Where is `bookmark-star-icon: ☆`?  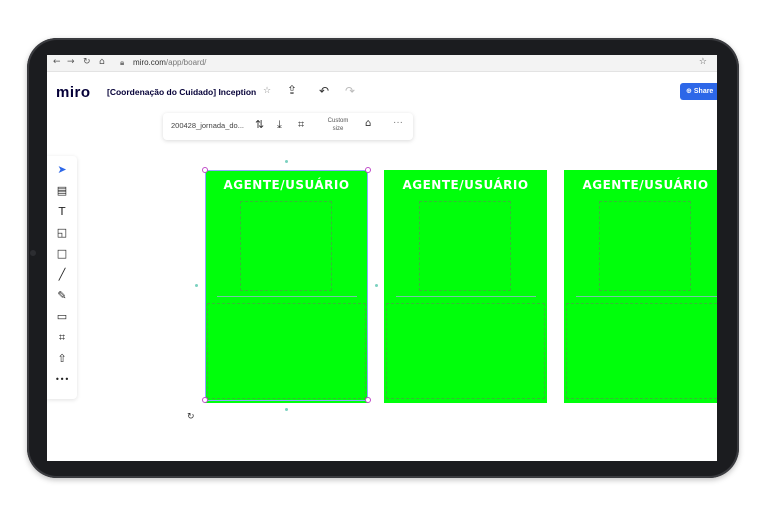 bookmark-star-icon: ☆ is located at coordinates (703, 62).